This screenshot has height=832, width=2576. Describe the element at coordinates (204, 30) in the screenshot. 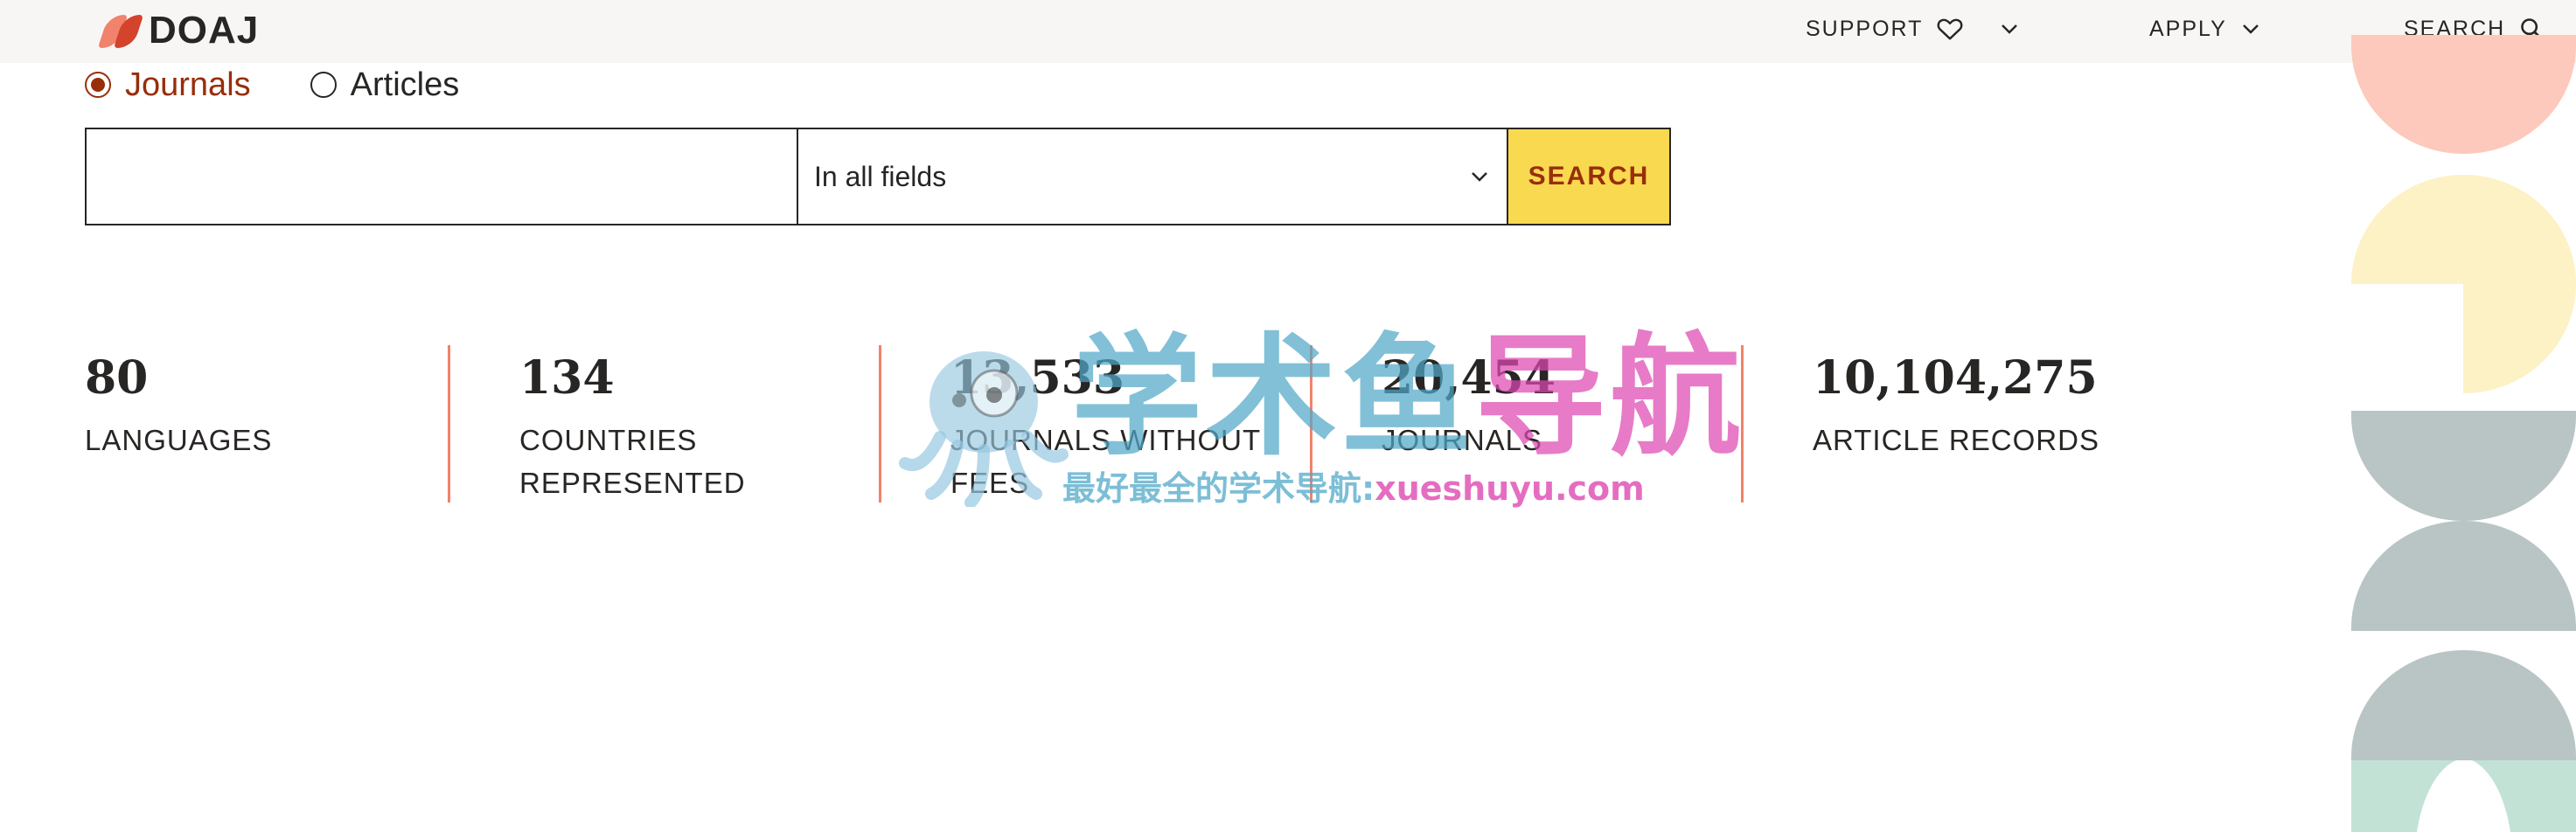

I see `logo-text: DOAJ` at that location.